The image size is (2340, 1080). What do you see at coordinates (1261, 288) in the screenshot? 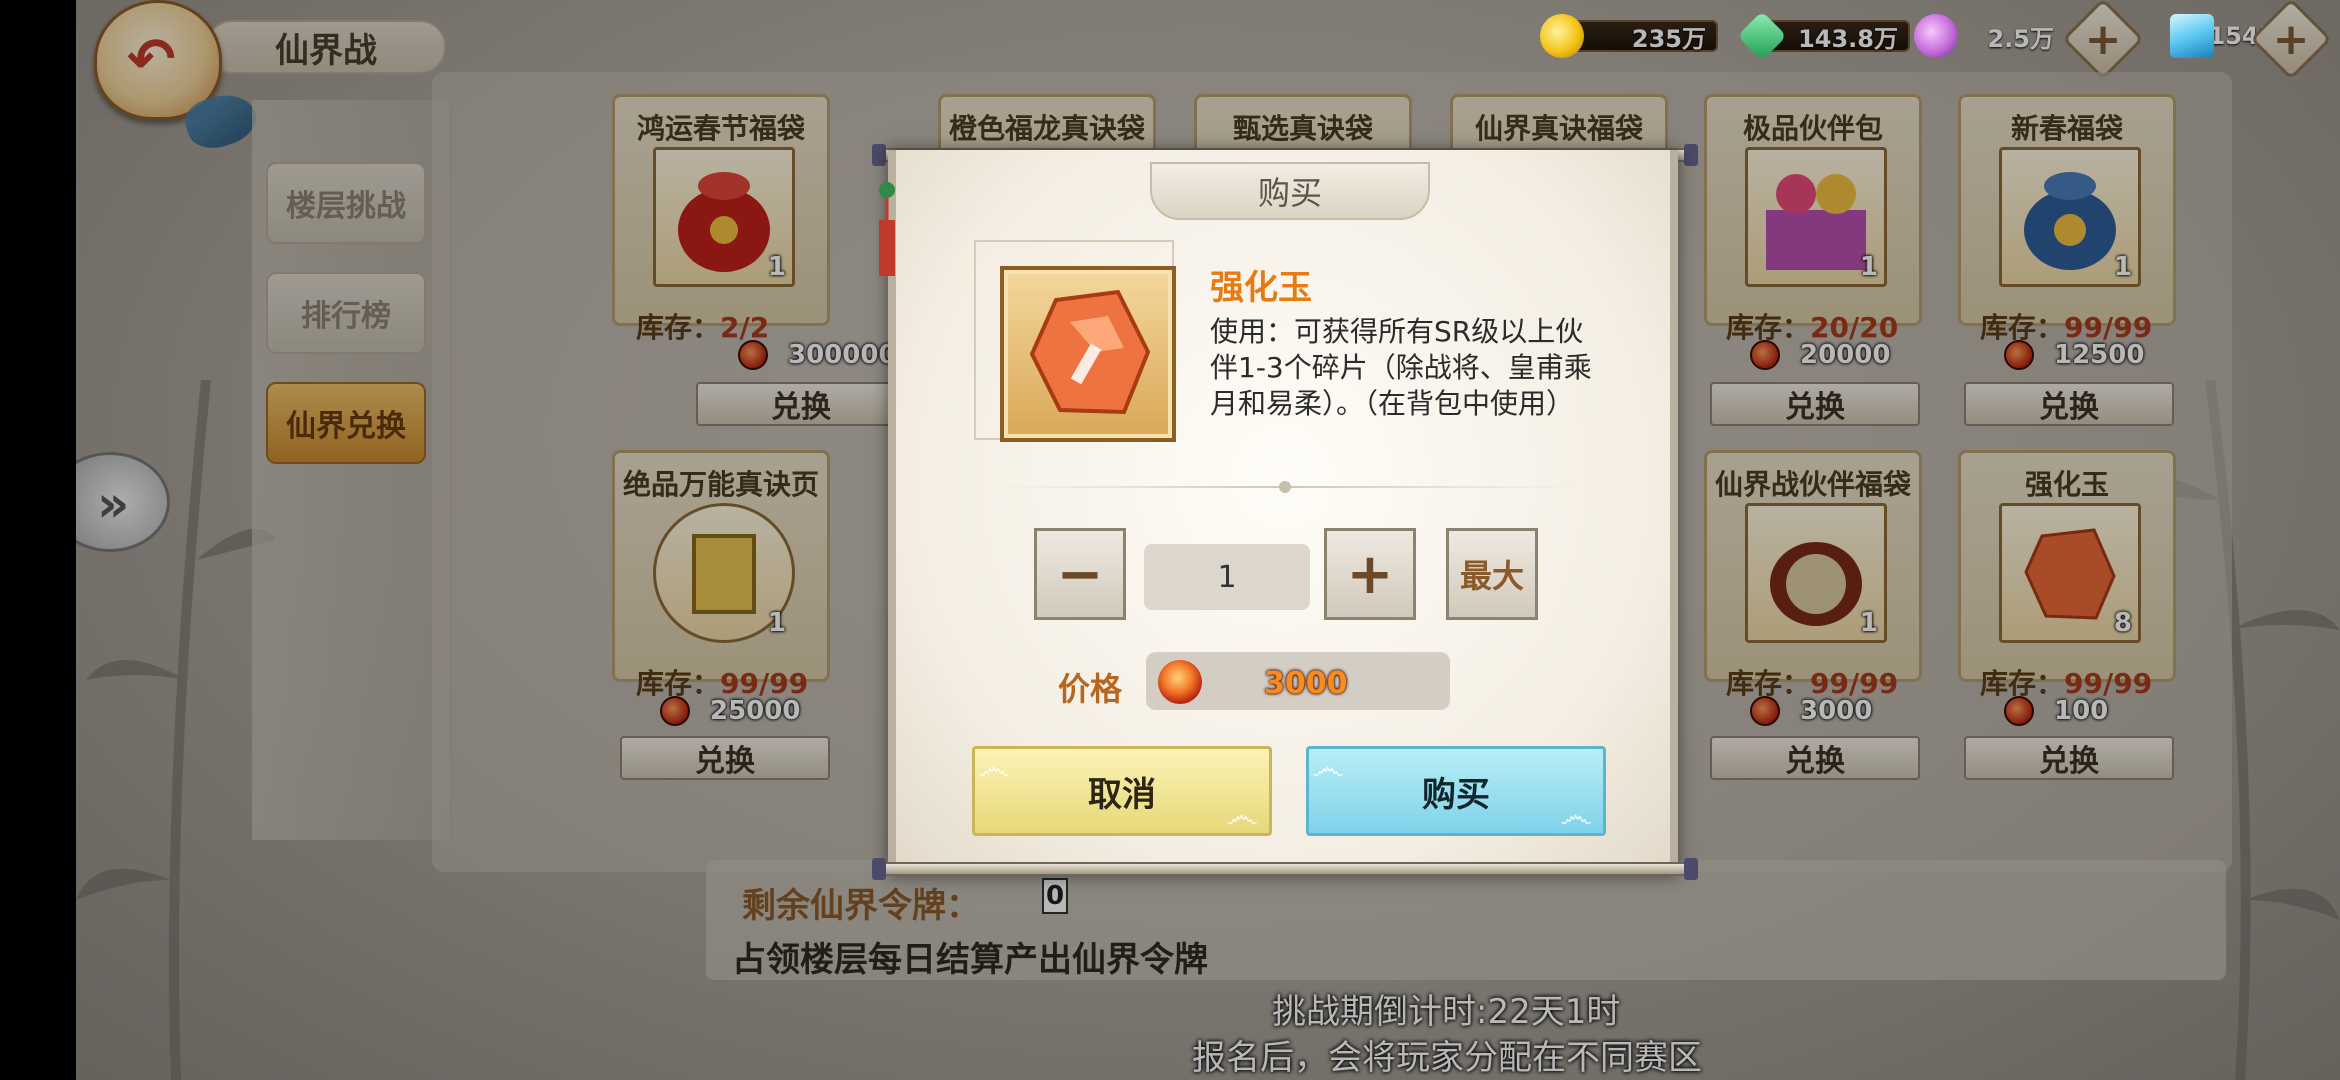
I see `item-name: 强化玉` at bounding box center [1261, 288].